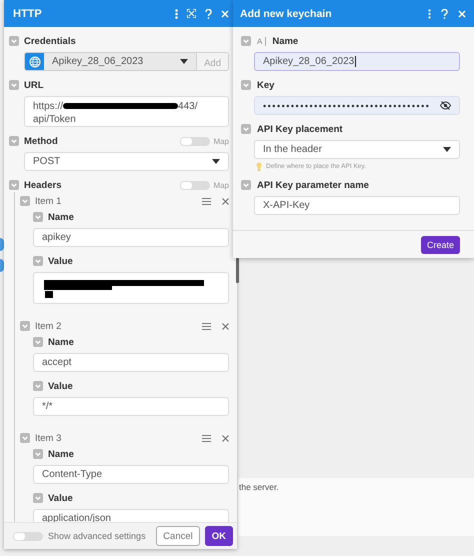 This screenshot has height=556, width=474. I want to click on field-label: API Key placement, so click(300, 129).